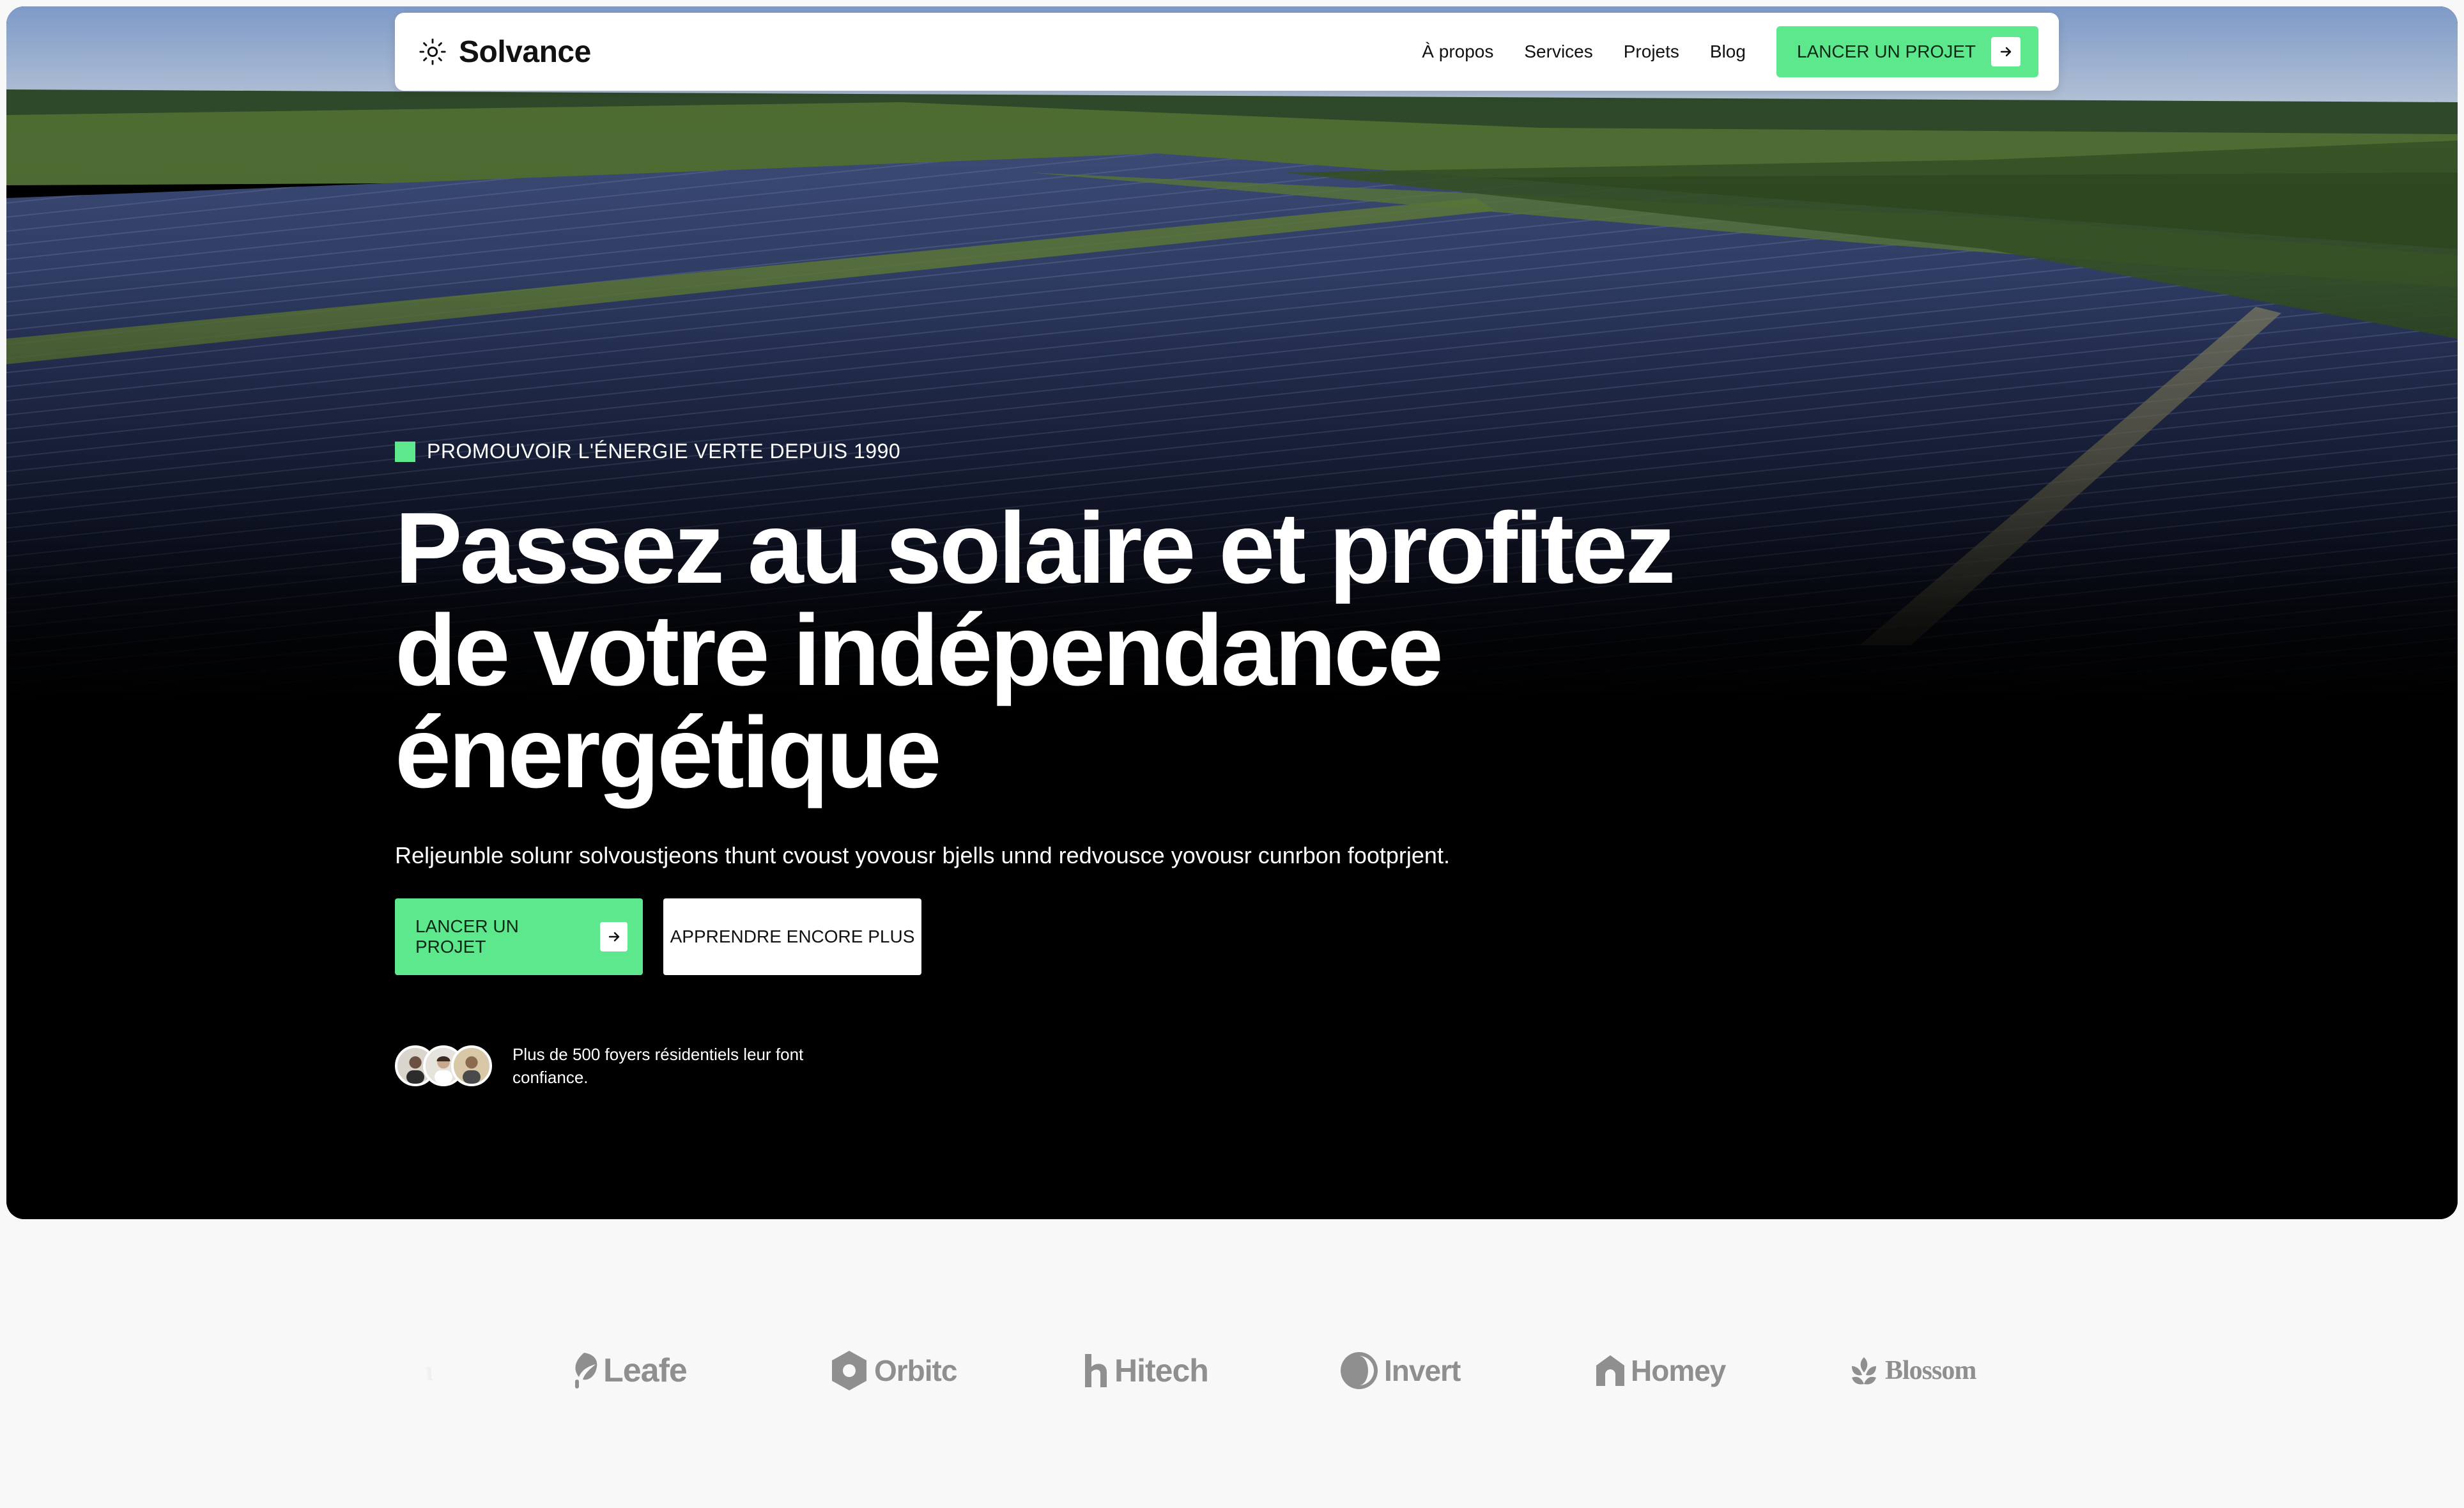 Image resolution: width=2464 pixels, height=1508 pixels. Describe the element at coordinates (525, 52) in the screenshot. I see `brand-name: Solvance` at that location.